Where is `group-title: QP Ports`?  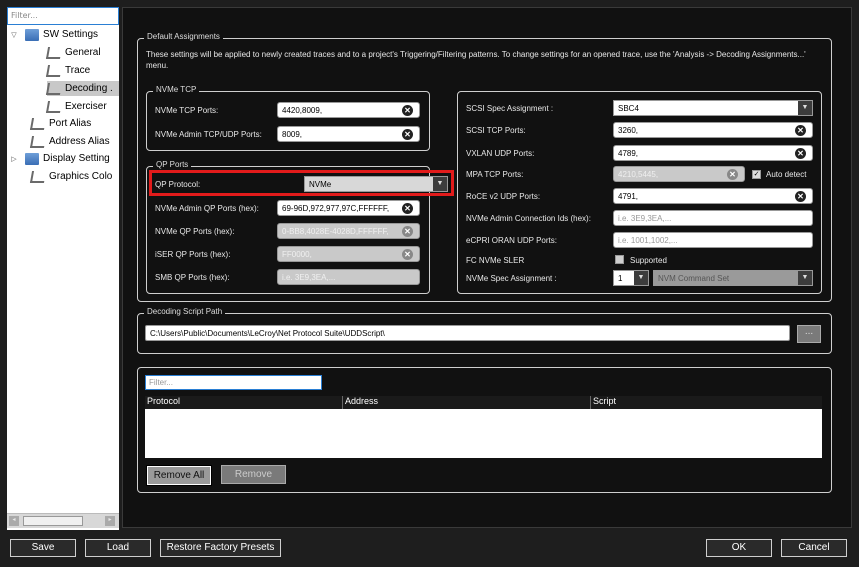
group-title: QP Ports is located at coordinates (172, 164).